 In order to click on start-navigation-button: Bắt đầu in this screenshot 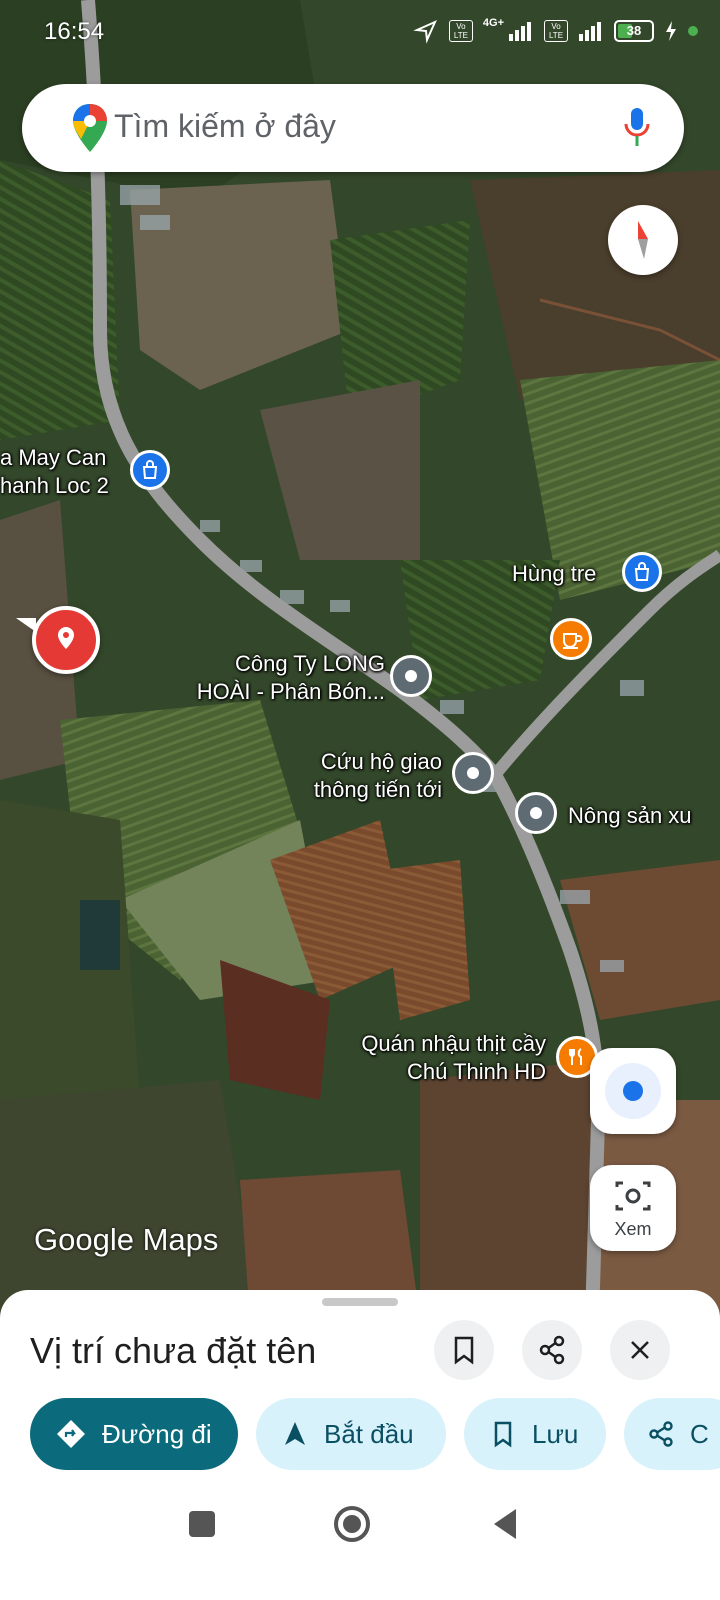, I will do `click(351, 1434)`.